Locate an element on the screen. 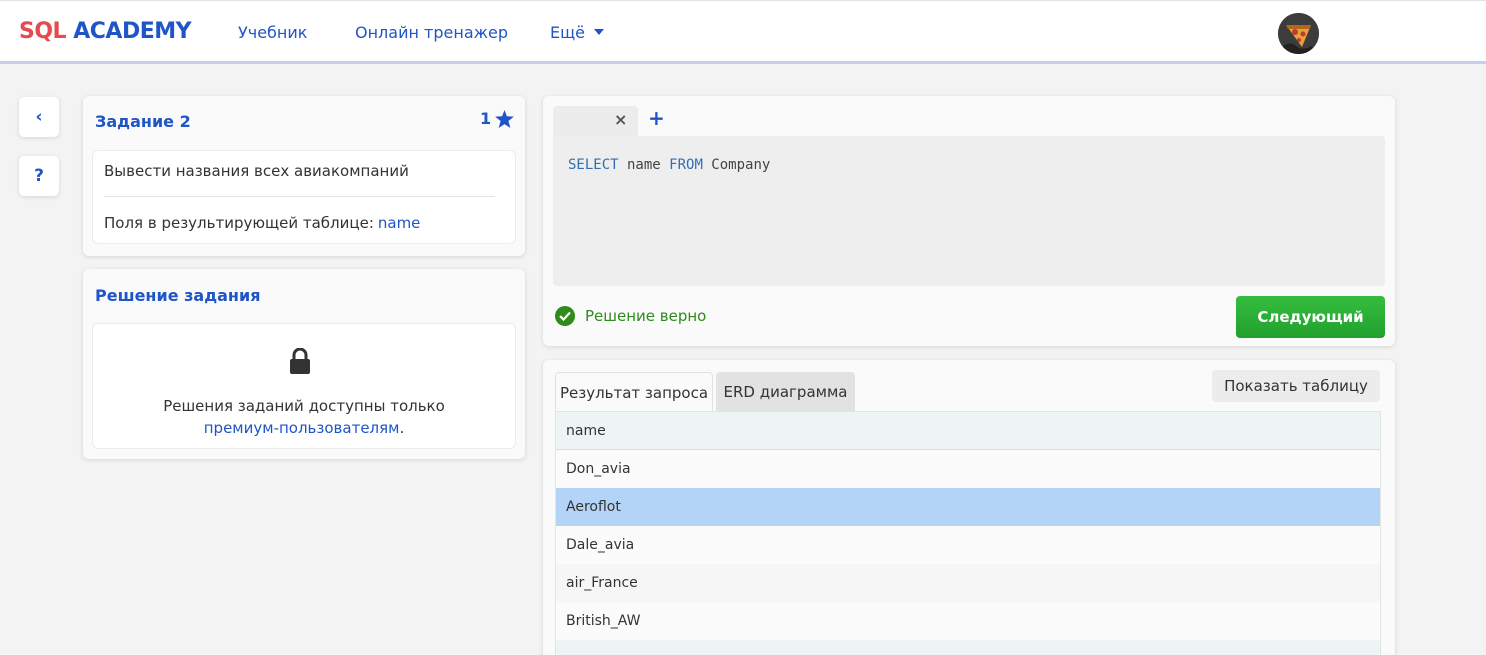 This screenshot has height=655, width=1486. close-icon: × is located at coordinates (620, 119).